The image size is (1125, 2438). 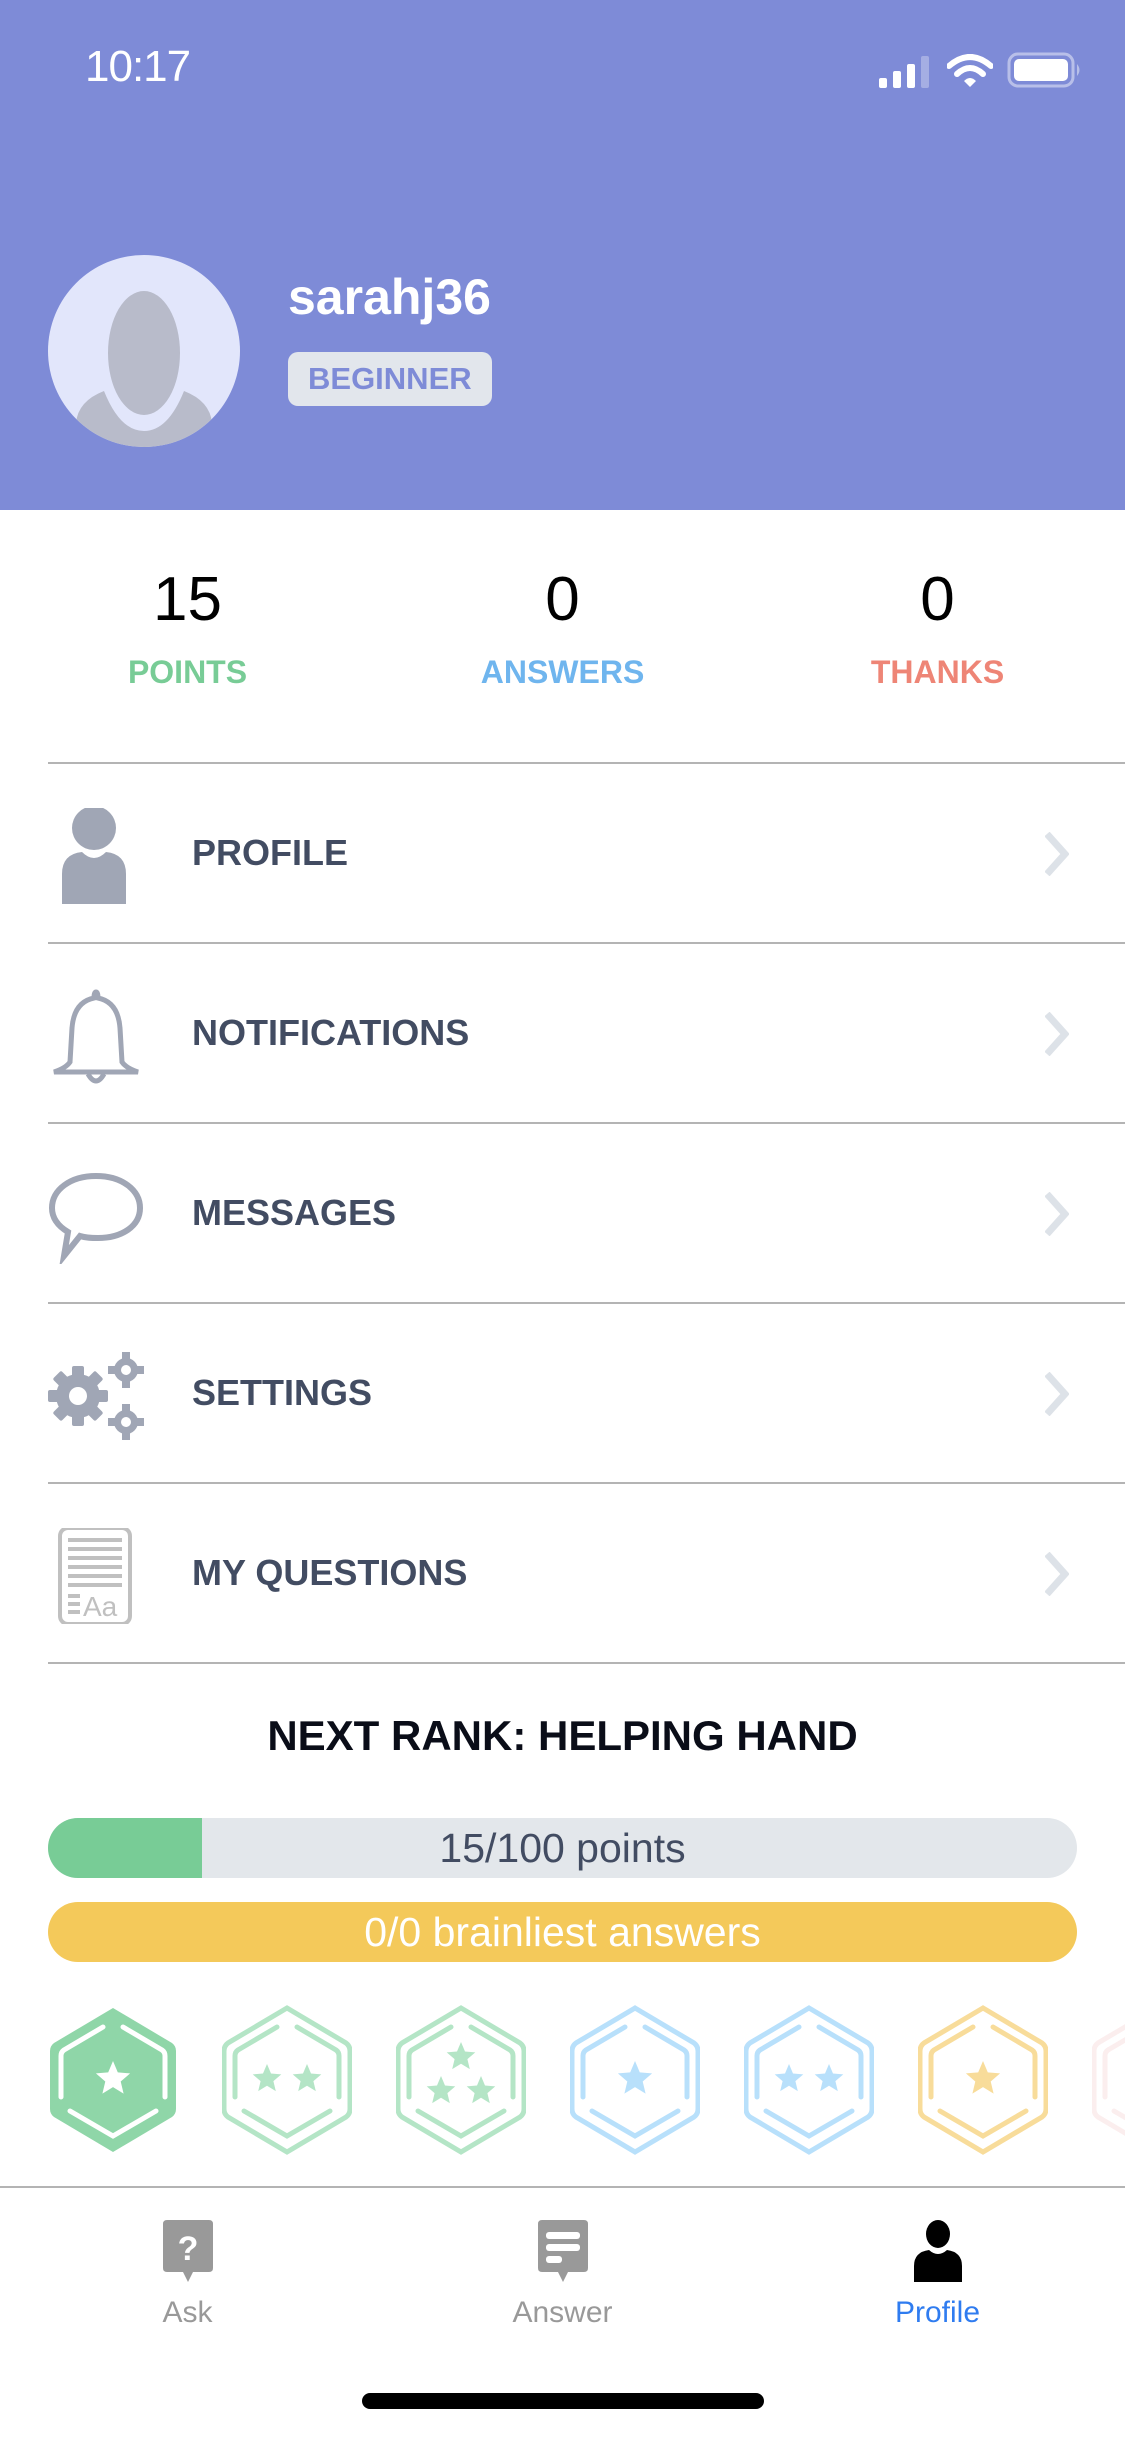 I want to click on rank-badge-1-icon, so click(x=113, y=2080).